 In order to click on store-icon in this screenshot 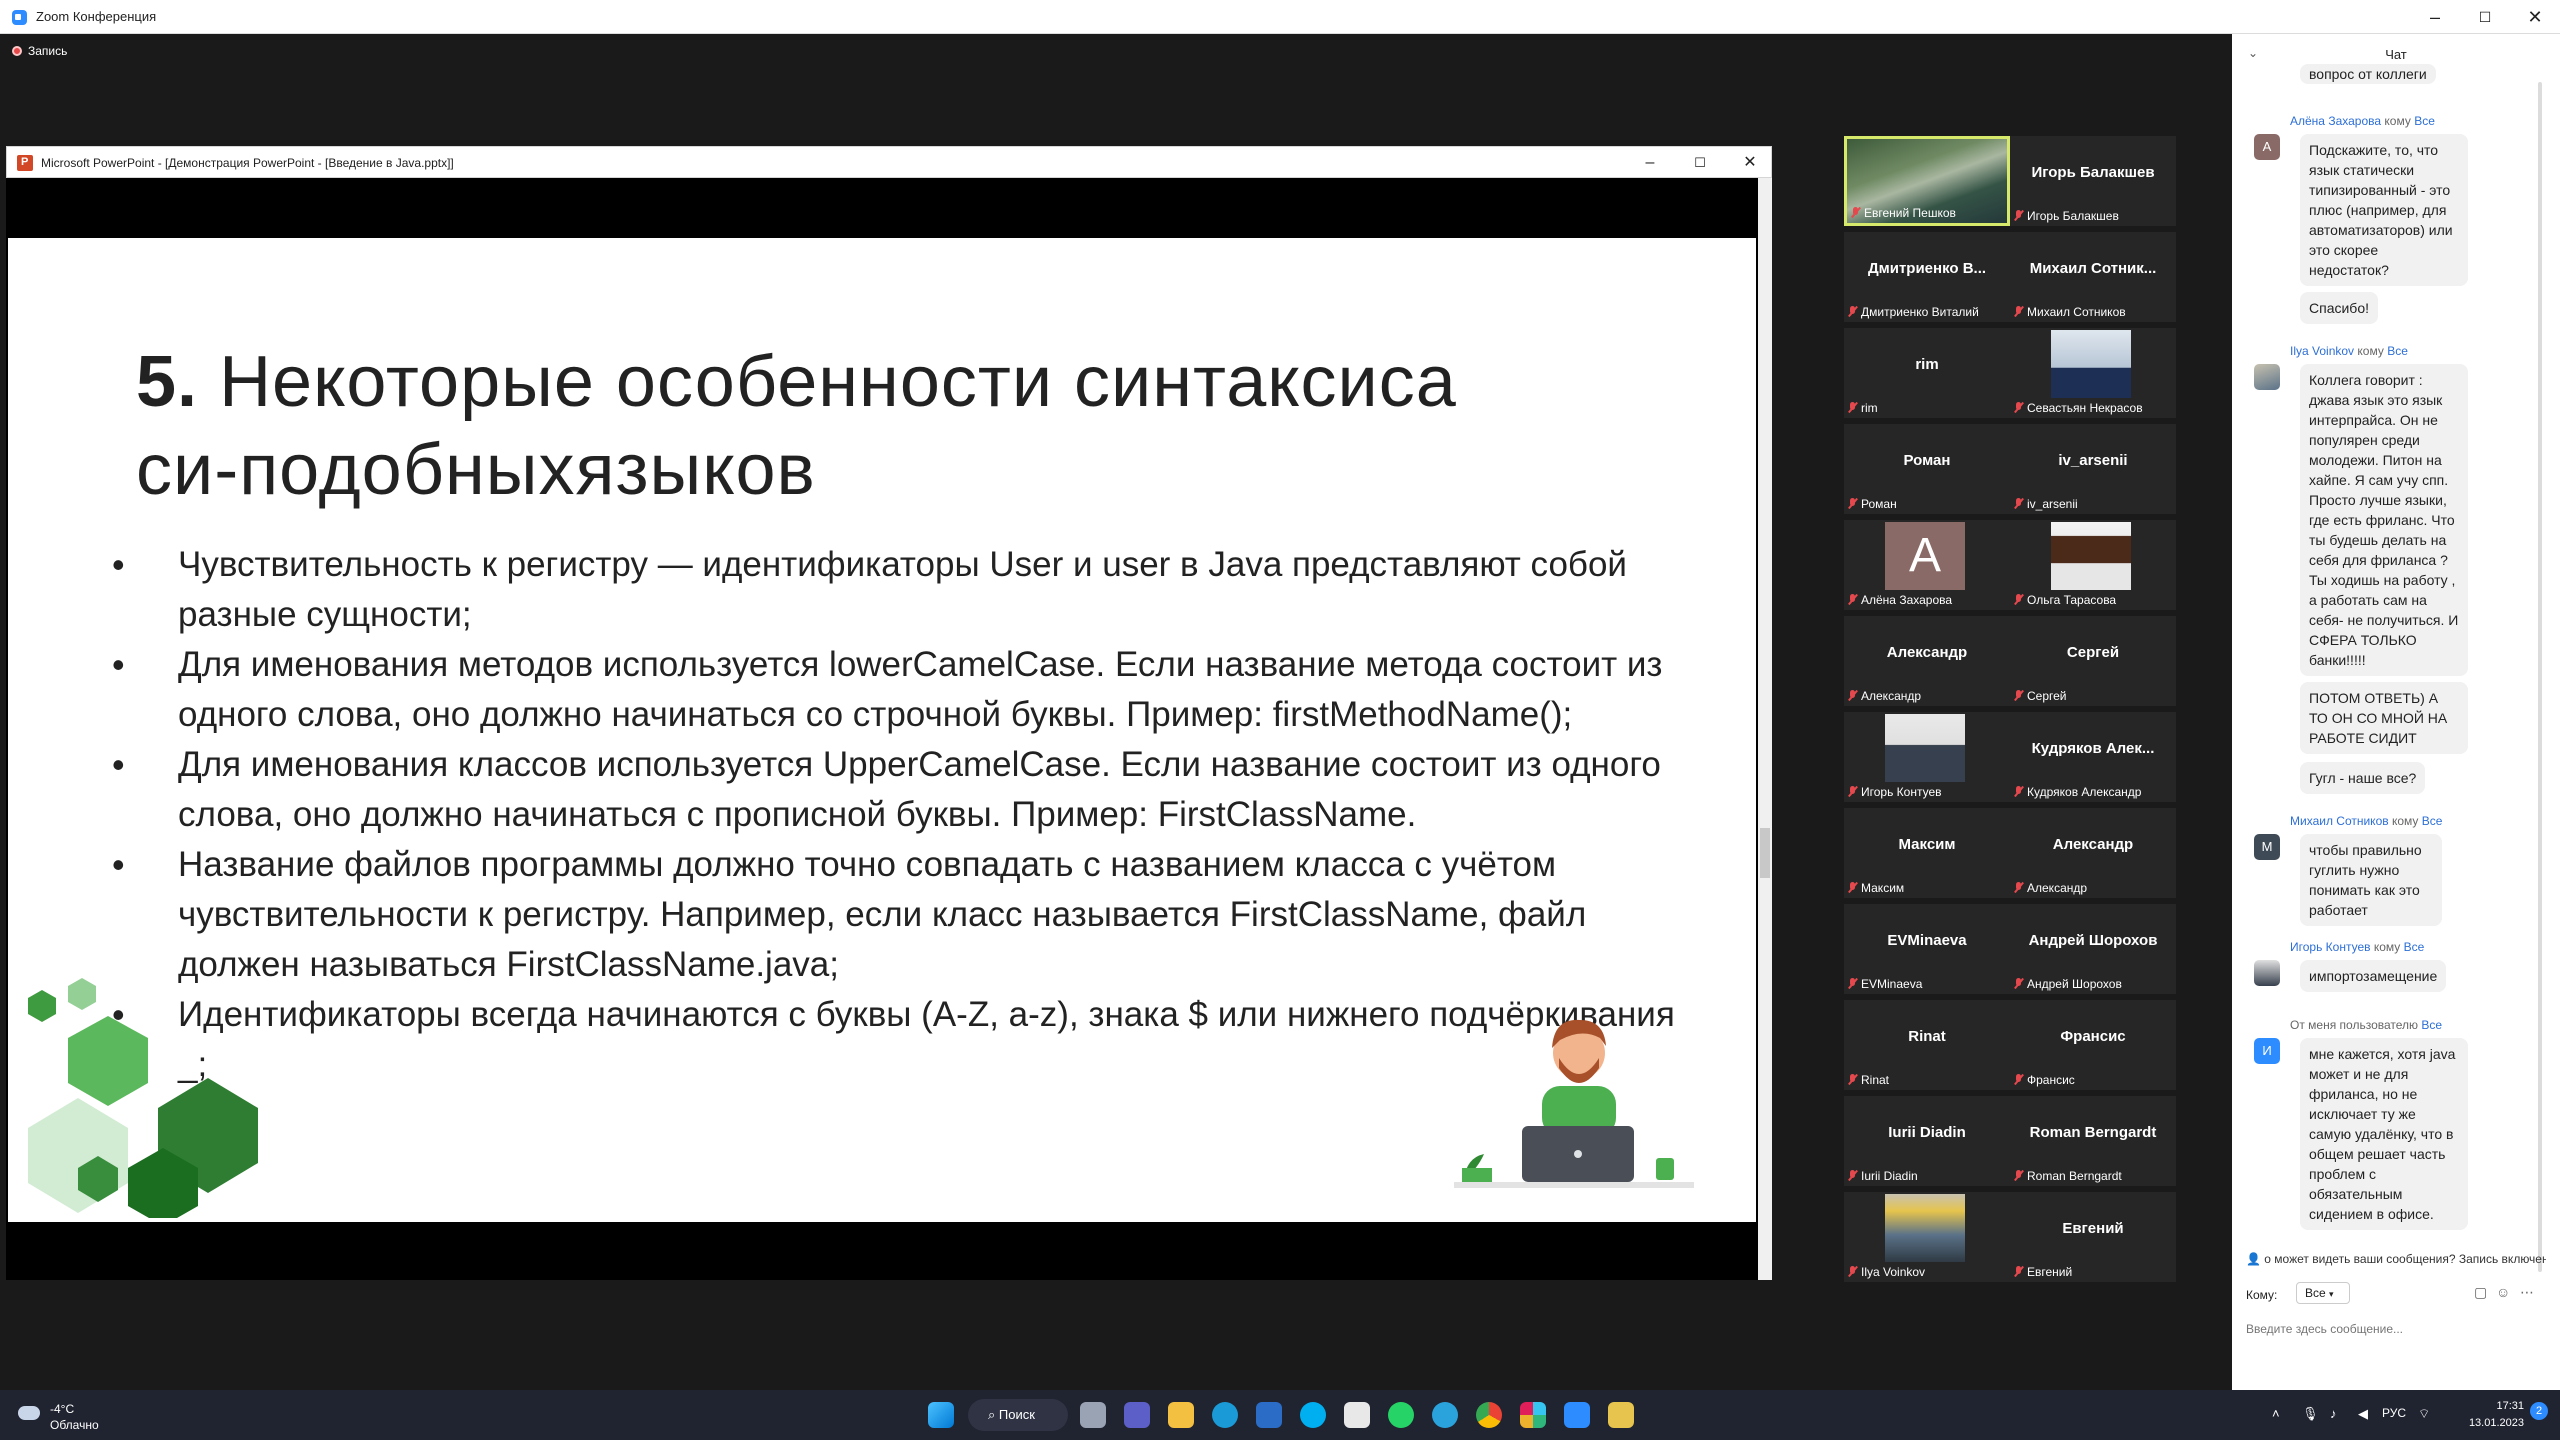, I will do `click(1269, 1415)`.